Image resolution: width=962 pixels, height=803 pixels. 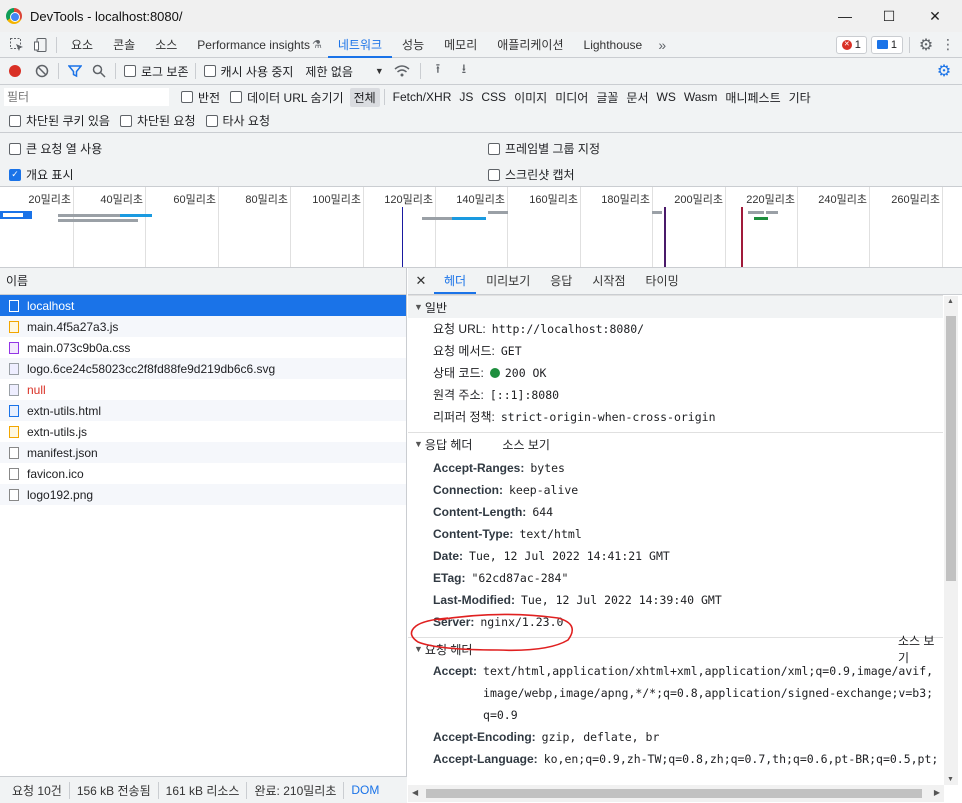 I want to click on blocked-cookies-checkbox: 차단된 쿠키 있음, so click(x=59, y=120).